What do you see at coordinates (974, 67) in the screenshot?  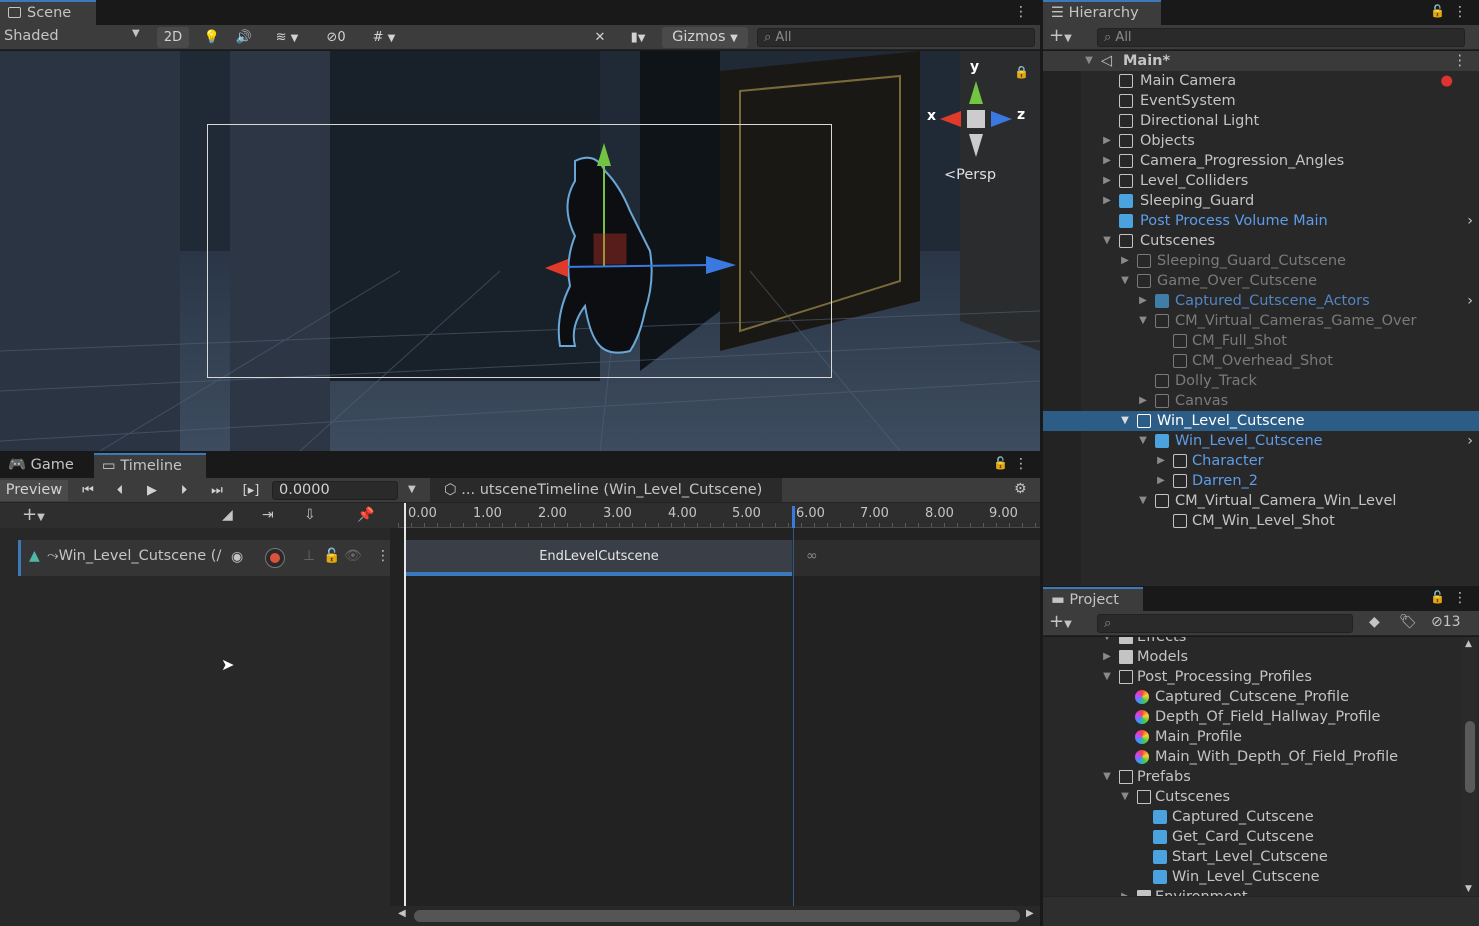 I see `axis-y-label: y` at bounding box center [974, 67].